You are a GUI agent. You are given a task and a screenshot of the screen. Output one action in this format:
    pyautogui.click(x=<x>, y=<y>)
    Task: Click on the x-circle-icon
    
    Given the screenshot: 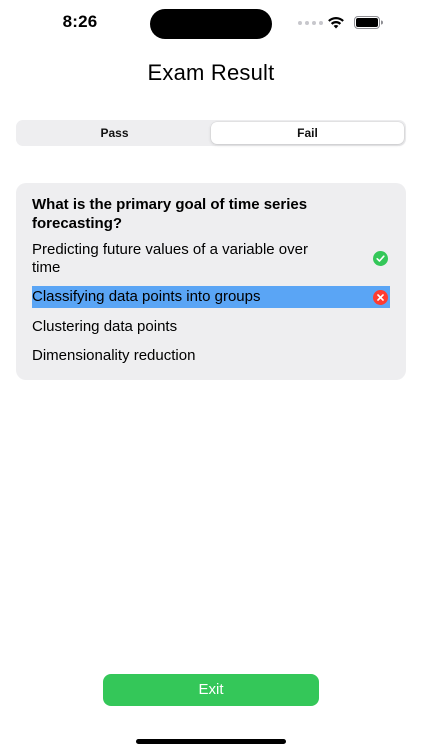 What is the action you would take?
    pyautogui.click(x=380, y=297)
    